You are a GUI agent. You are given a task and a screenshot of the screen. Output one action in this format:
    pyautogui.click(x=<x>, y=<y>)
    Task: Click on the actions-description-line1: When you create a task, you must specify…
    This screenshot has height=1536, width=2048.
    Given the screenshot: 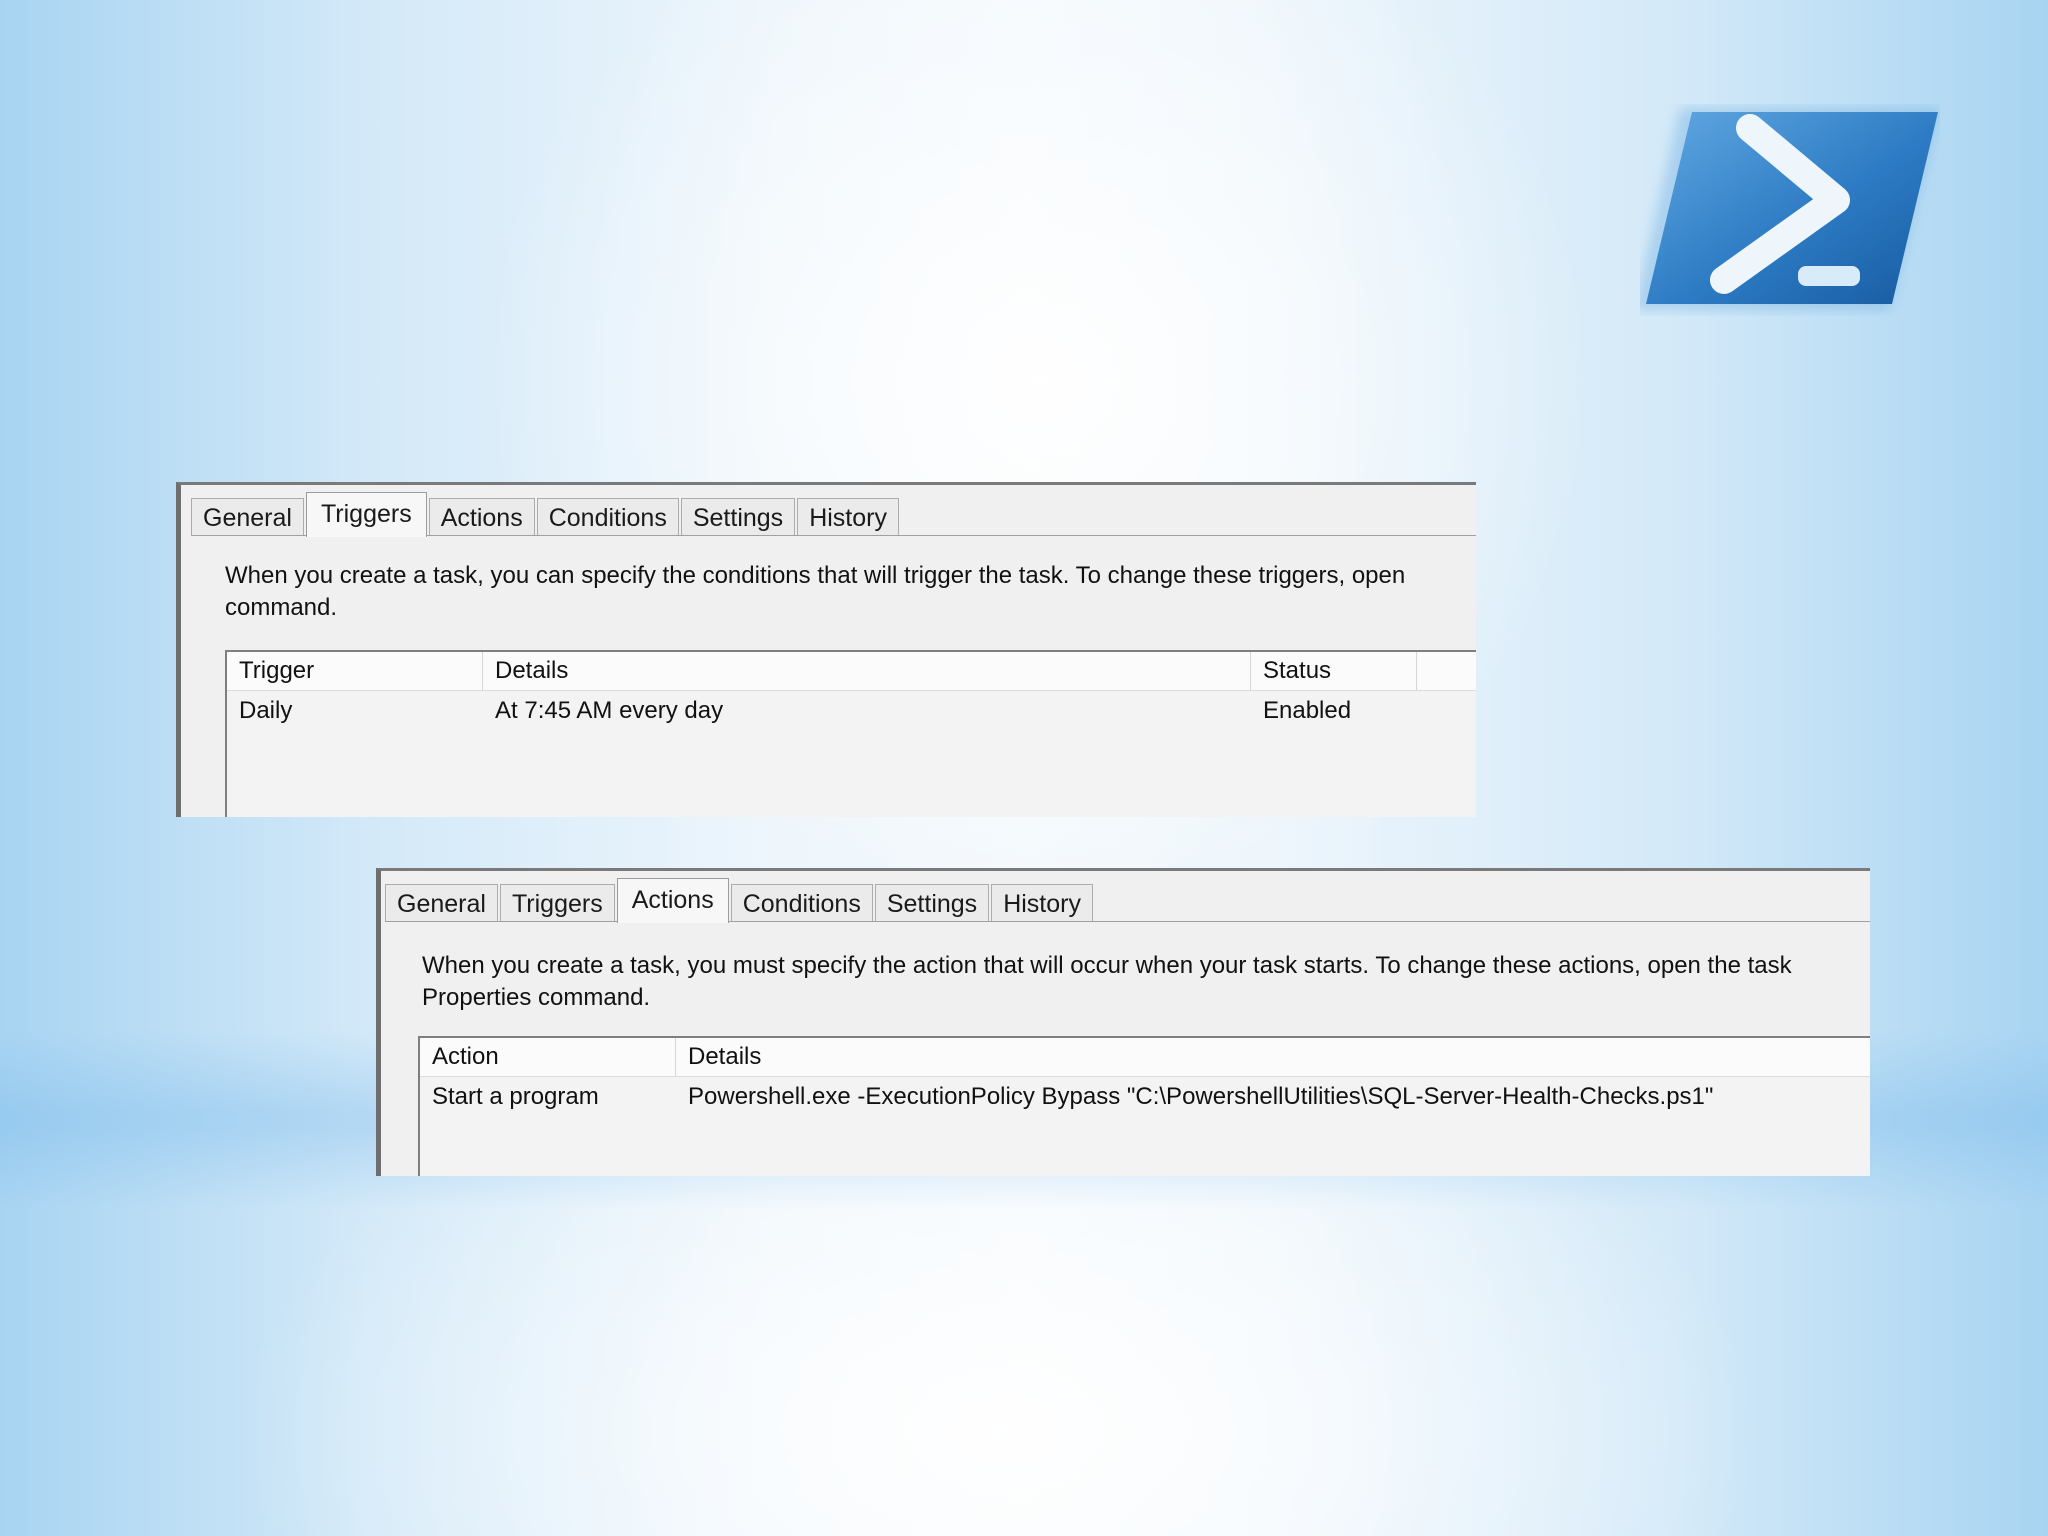 What is the action you would take?
    pyautogui.click(x=1107, y=965)
    